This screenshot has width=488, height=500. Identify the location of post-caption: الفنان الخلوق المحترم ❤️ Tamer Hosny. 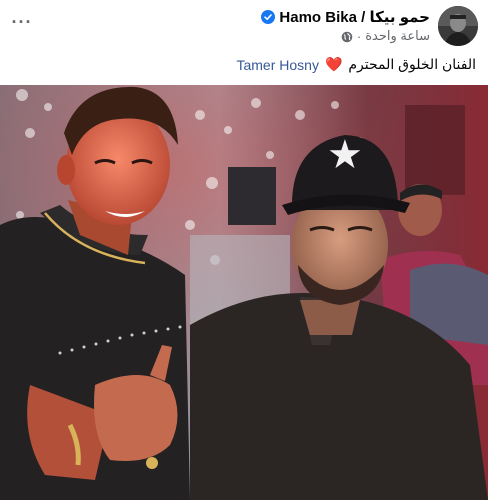
(356, 64).